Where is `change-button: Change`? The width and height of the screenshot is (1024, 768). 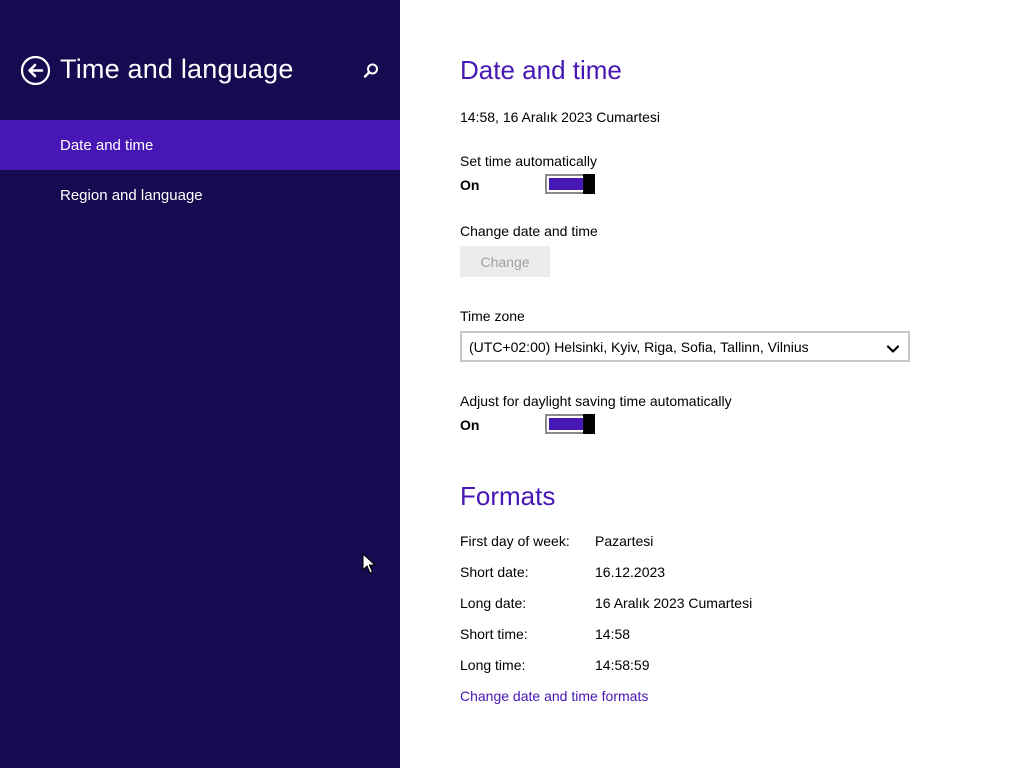
change-button: Change is located at coordinates (505, 261).